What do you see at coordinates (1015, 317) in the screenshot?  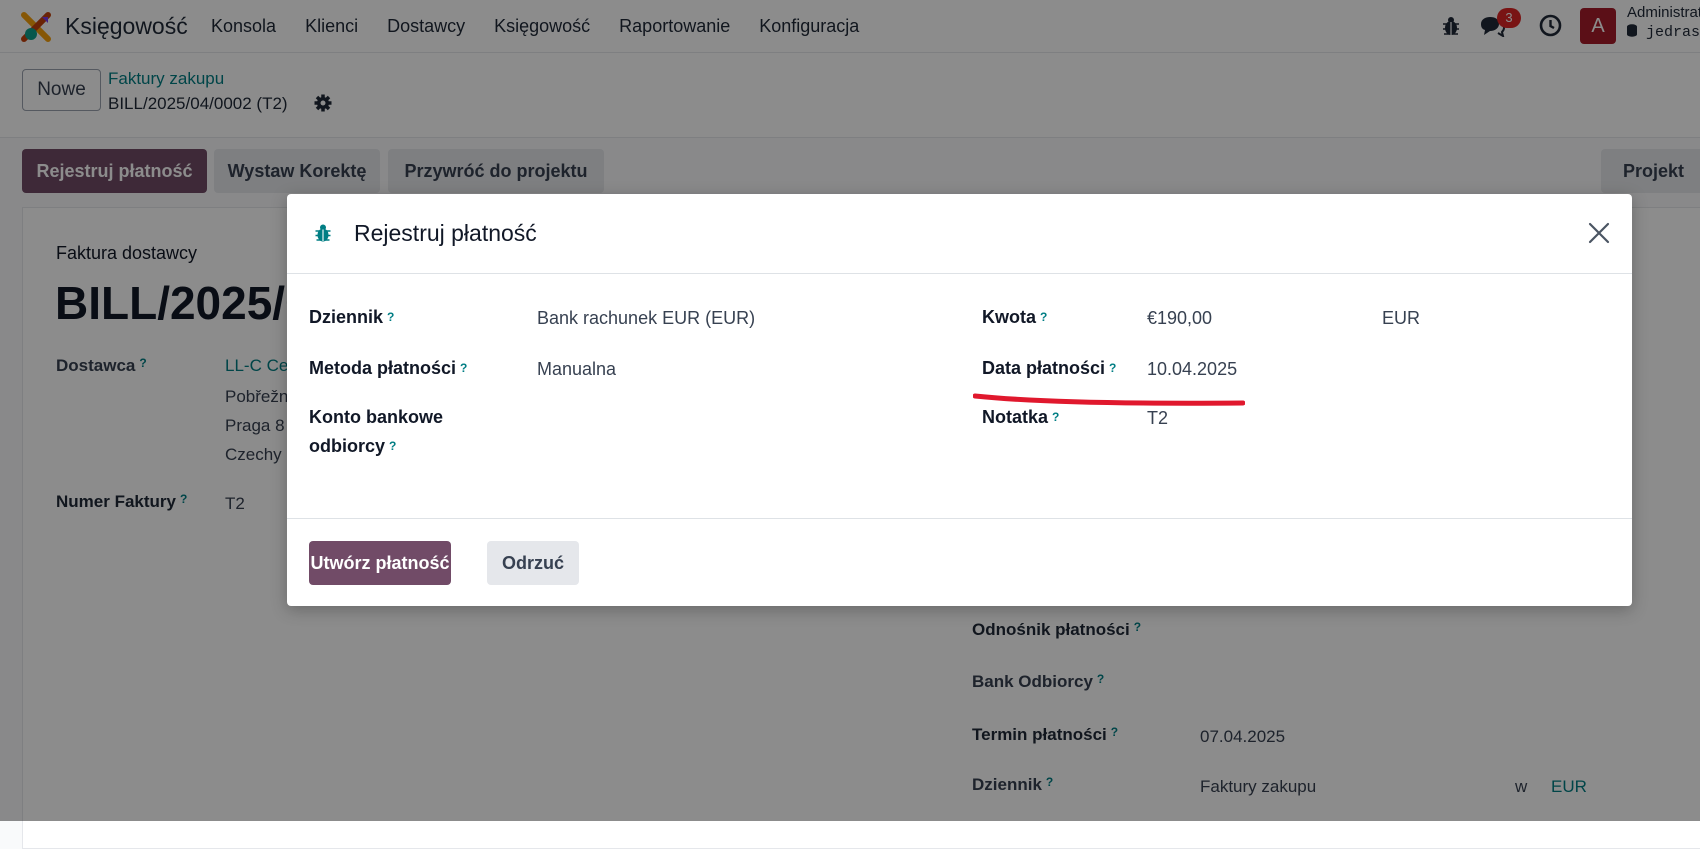 I see `amount-label: Kwota?` at bounding box center [1015, 317].